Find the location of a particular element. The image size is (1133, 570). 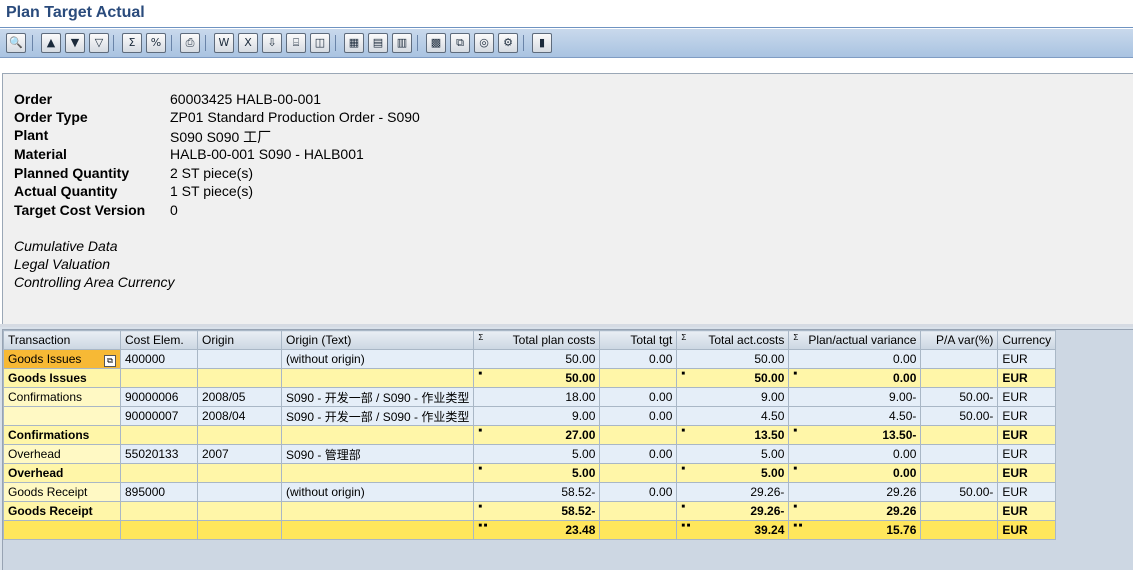

table-cell: ■ ■ 15.76 is located at coordinates (855, 530).